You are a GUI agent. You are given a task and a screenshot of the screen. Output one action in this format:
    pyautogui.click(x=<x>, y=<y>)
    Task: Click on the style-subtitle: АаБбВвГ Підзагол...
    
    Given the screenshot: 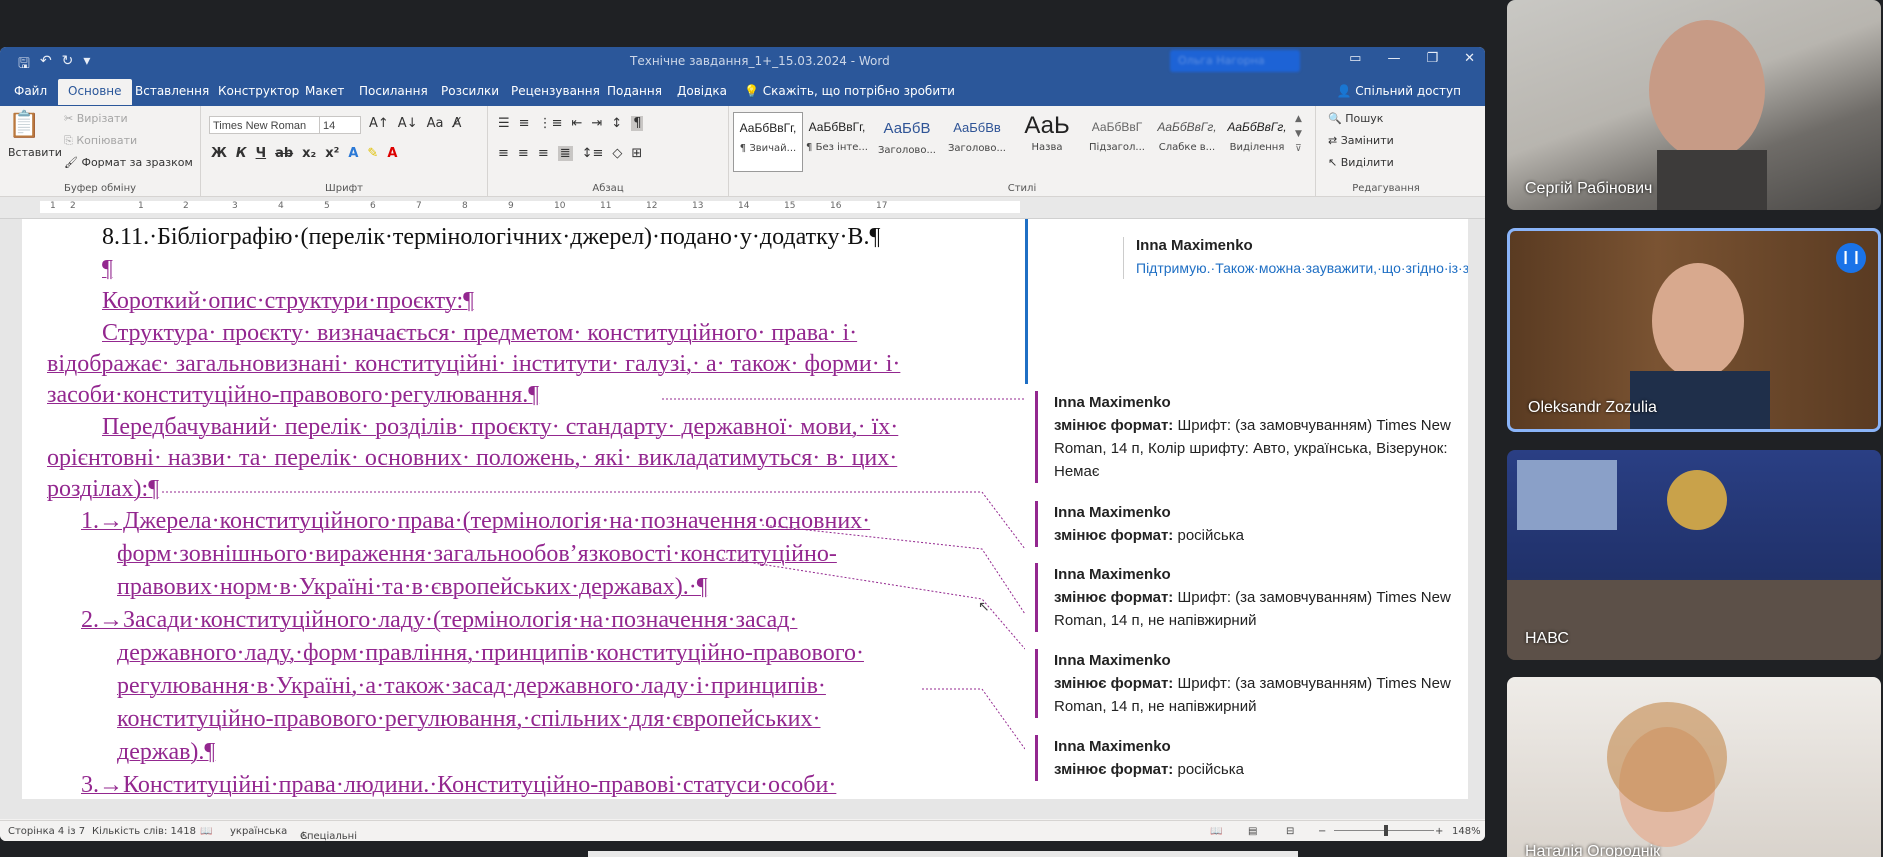 What is the action you would take?
    pyautogui.click(x=1117, y=141)
    